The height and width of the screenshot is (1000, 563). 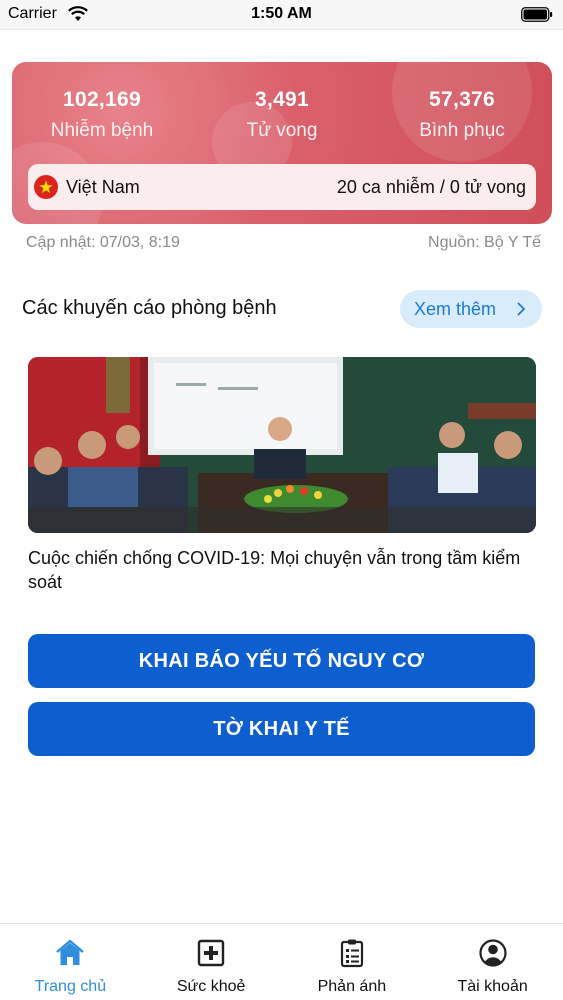 What do you see at coordinates (70, 986) in the screenshot?
I see `tab-home-label: Trang chủ` at bounding box center [70, 986].